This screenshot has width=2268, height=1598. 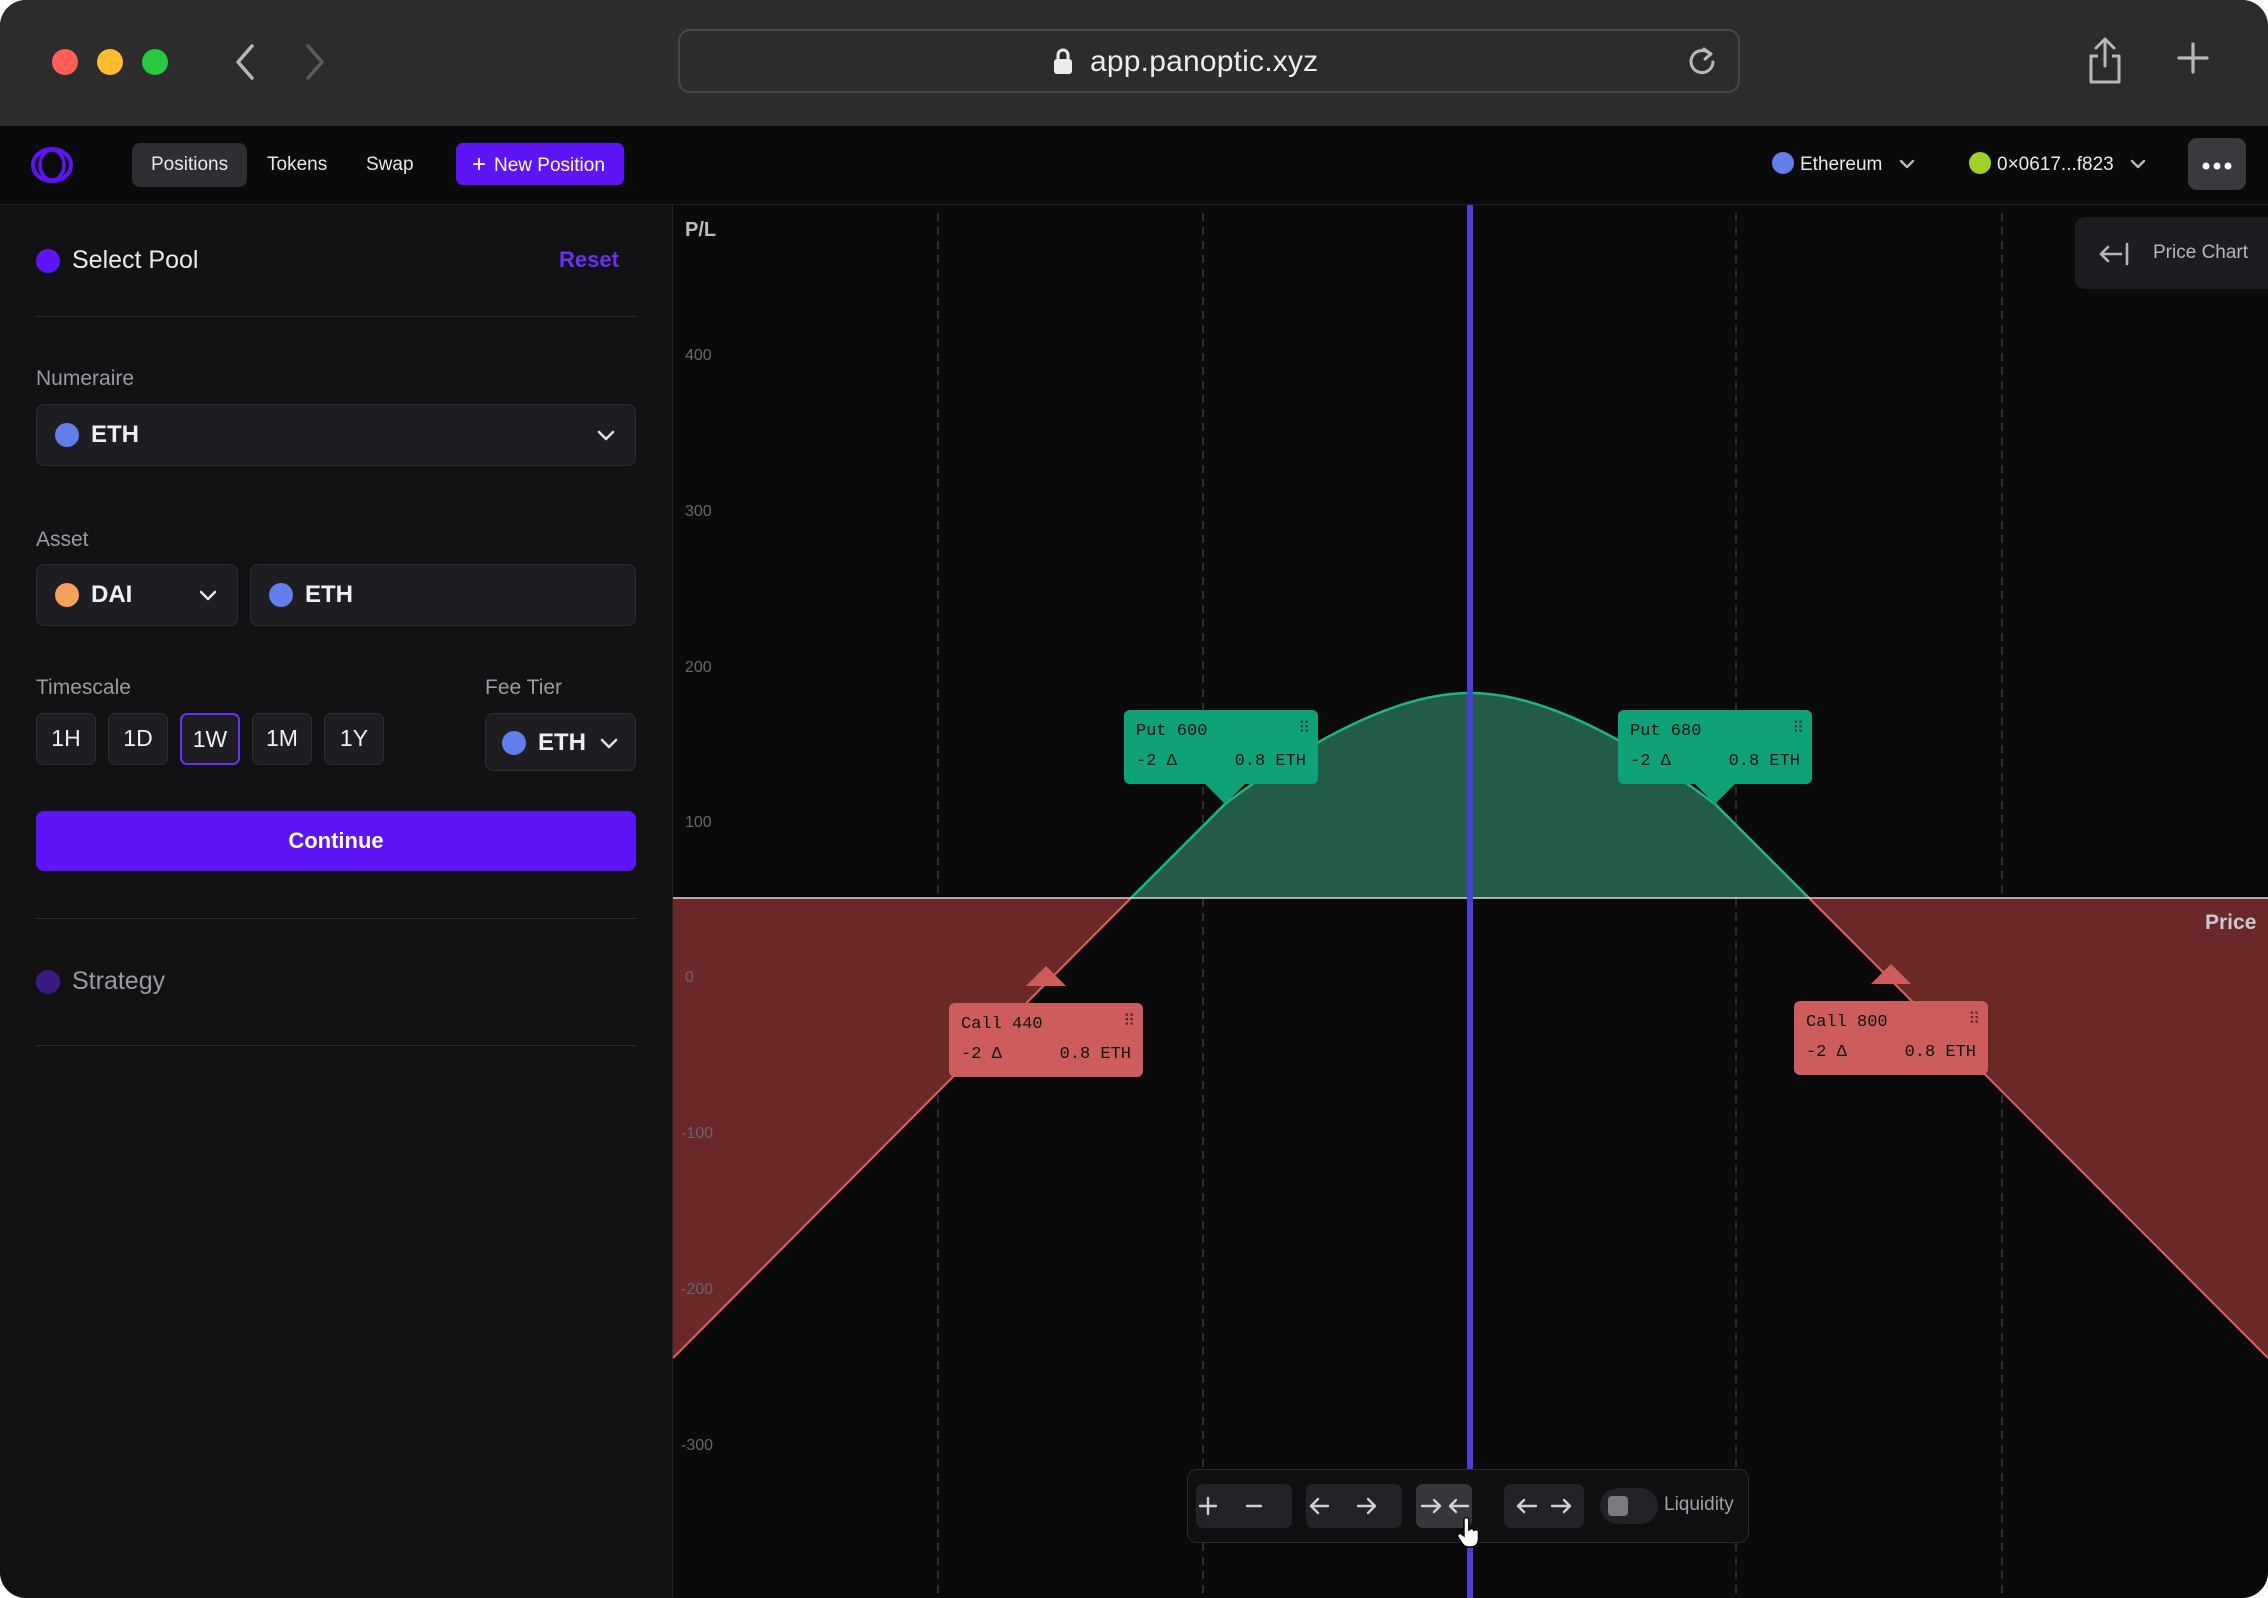 I want to click on y-tick-label: -100, so click(x=697, y=1133).